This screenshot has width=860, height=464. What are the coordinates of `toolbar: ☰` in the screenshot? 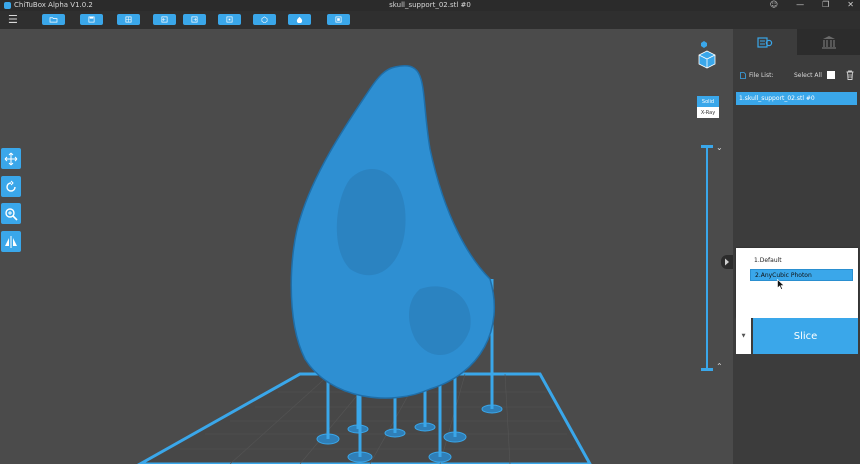 It's located at (430, 20).